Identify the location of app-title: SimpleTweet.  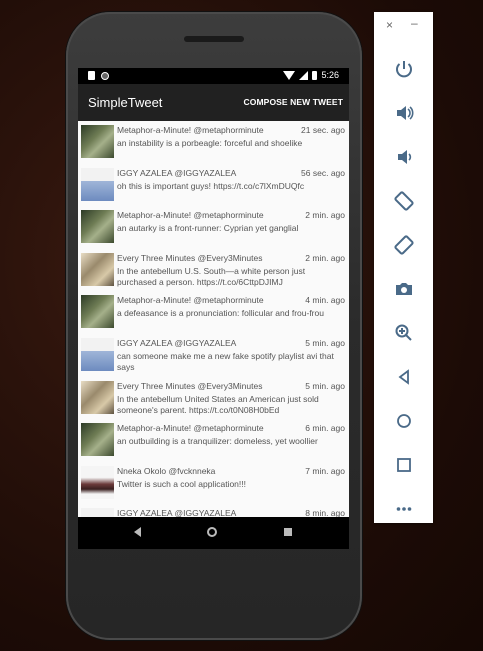
(125, 102).